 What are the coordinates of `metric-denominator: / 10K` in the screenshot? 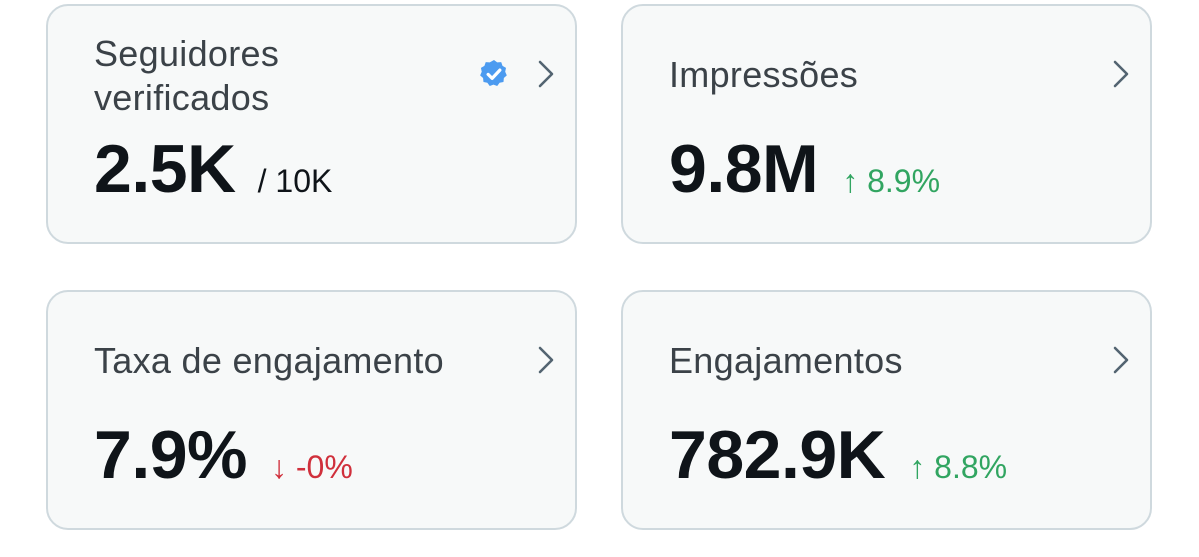 It's located at (295, 181).